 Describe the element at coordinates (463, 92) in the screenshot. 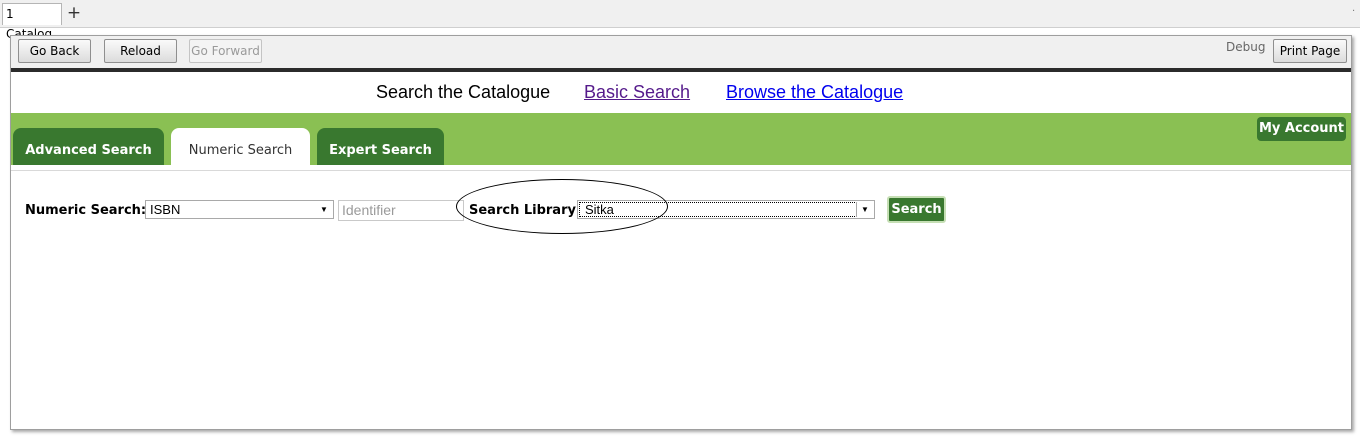

I see `current-page-label: Search the Catalogue` at that location.